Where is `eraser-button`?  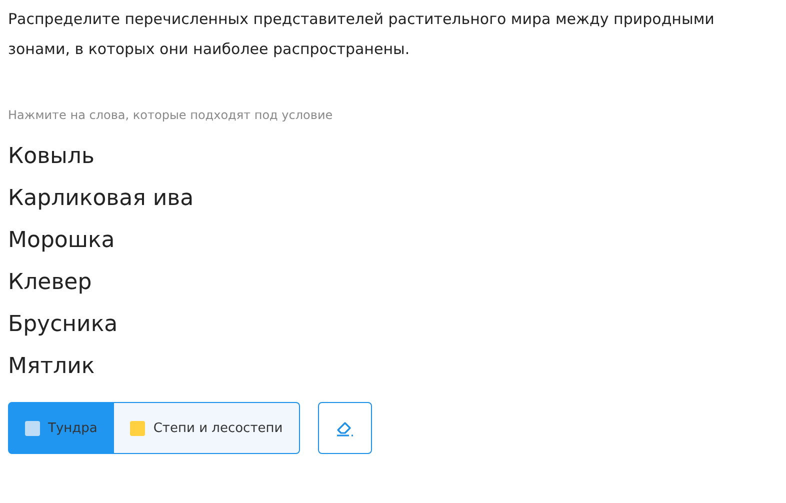
eraser-button is located at coordinates (345, 428).